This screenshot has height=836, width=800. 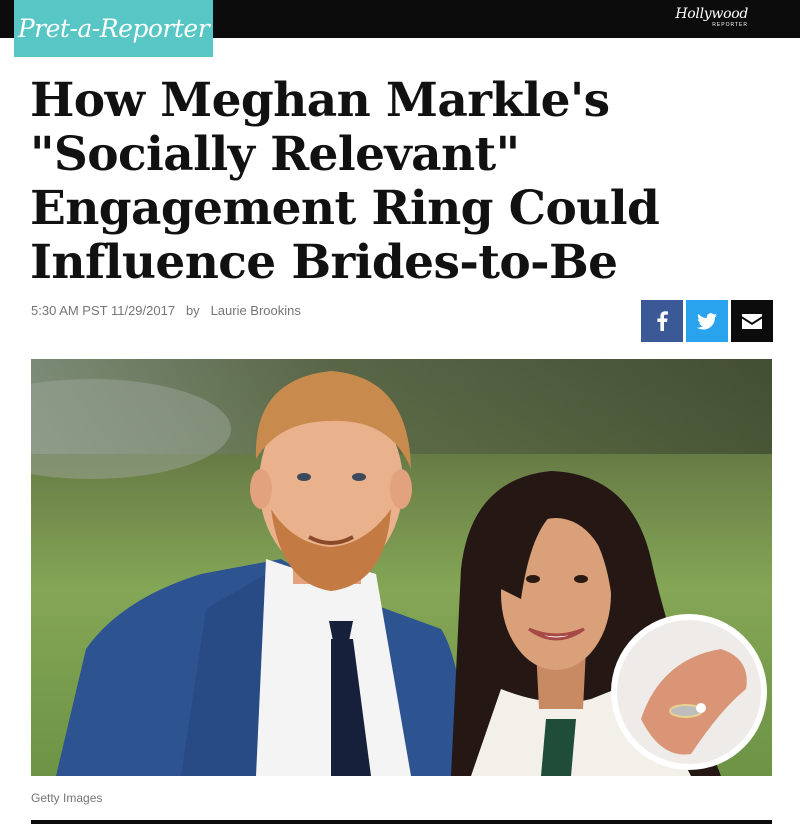 I want to click on hollywood-reporter-logo: Hollywood REPORTER, so click(x=711, y=17).